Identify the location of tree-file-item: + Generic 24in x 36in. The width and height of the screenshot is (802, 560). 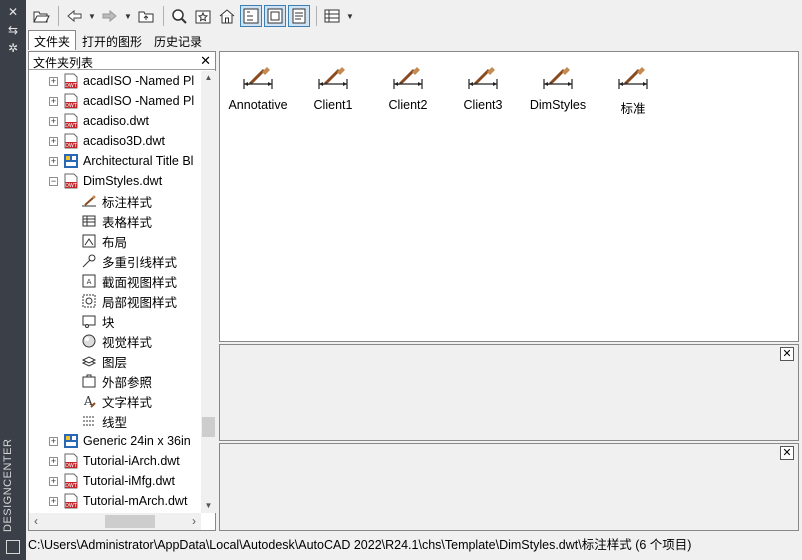
(120, 441).